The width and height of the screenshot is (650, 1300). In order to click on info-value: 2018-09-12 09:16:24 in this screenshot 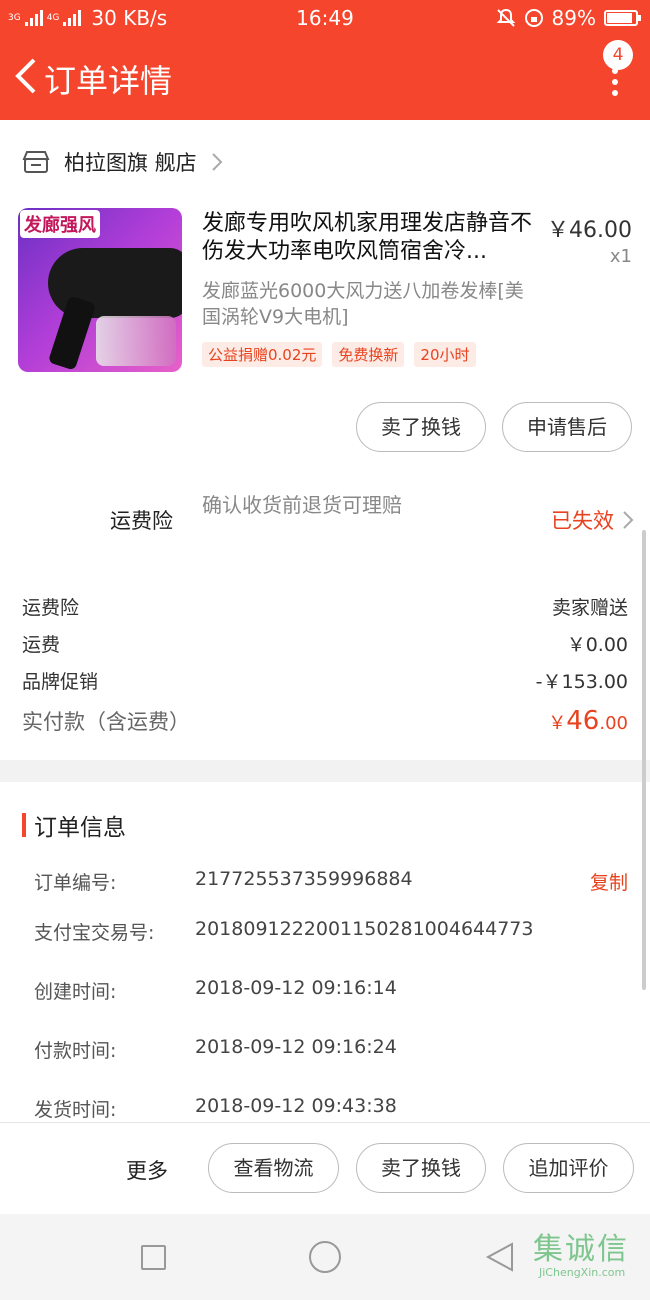, I will do `click(296, 1047)`.